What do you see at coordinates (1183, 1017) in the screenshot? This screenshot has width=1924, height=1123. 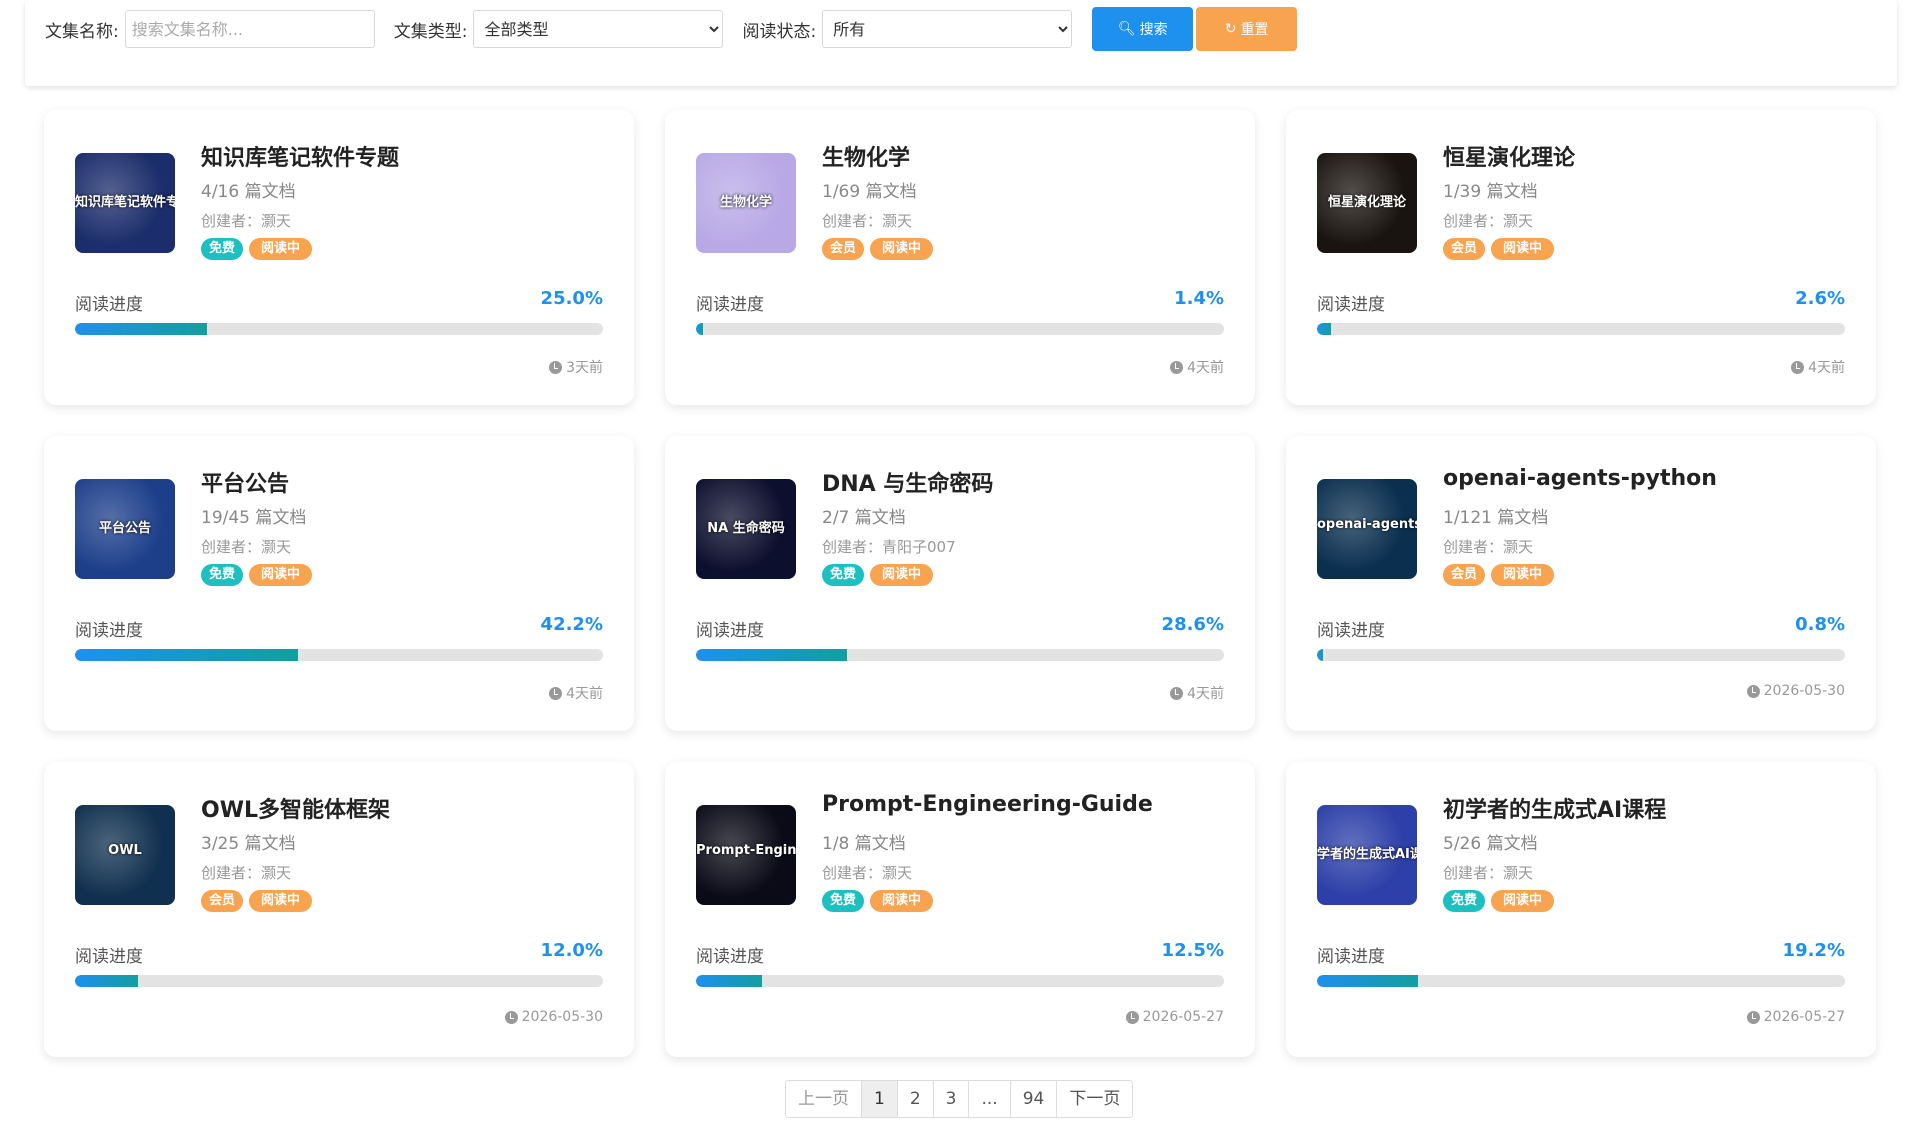 I see `last-read-time-text: 2026-05-27` at bounding box center [1183, 1017].